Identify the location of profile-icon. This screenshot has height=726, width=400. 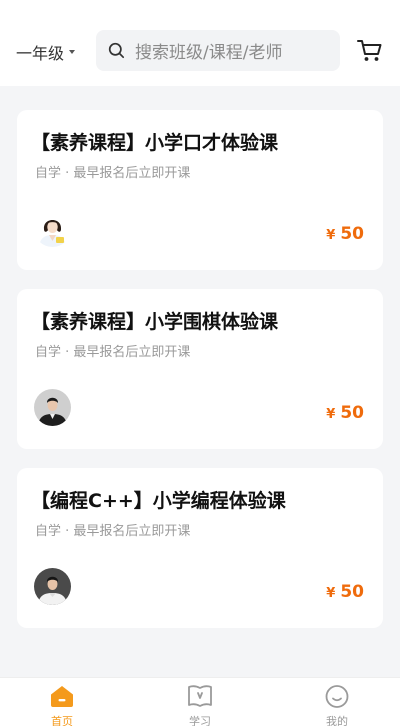
(337, 696).